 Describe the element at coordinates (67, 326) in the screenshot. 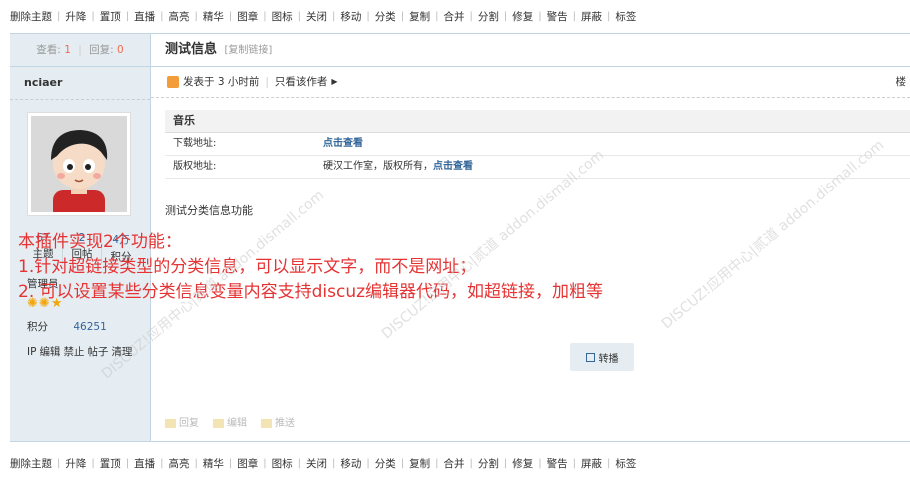

I see `credits-row: 积分 46251` at that location.